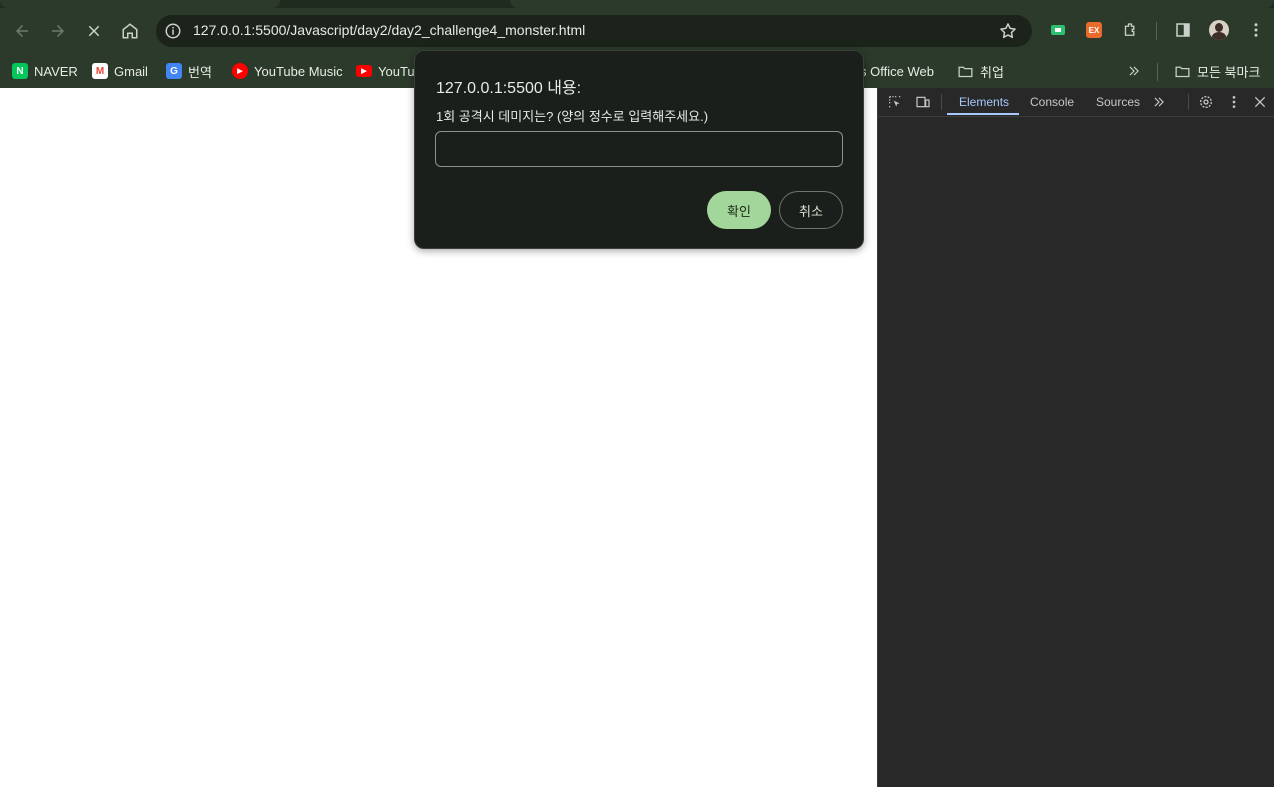 The height and width of the screenshot is (787, 1274). I want to click on gmail-icon: M, so click(100, 71).